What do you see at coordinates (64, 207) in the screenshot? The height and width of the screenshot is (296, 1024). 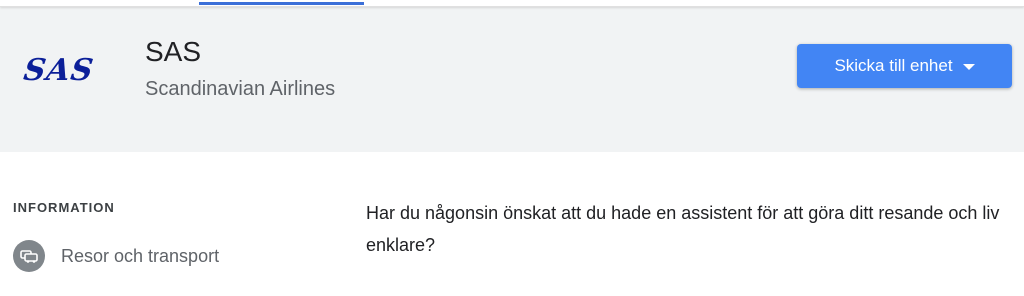 I see `information-heading: INFORMATION` at bounding box center [64, 207].